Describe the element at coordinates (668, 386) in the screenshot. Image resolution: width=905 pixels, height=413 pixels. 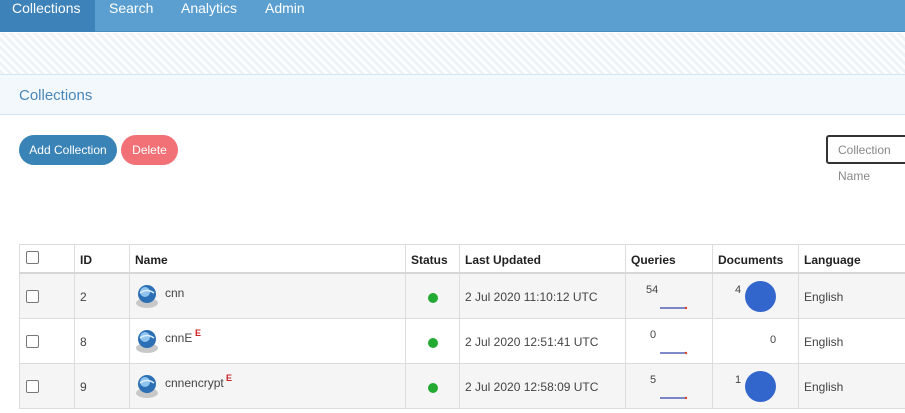
I see `queries-cell: 5` at that location.